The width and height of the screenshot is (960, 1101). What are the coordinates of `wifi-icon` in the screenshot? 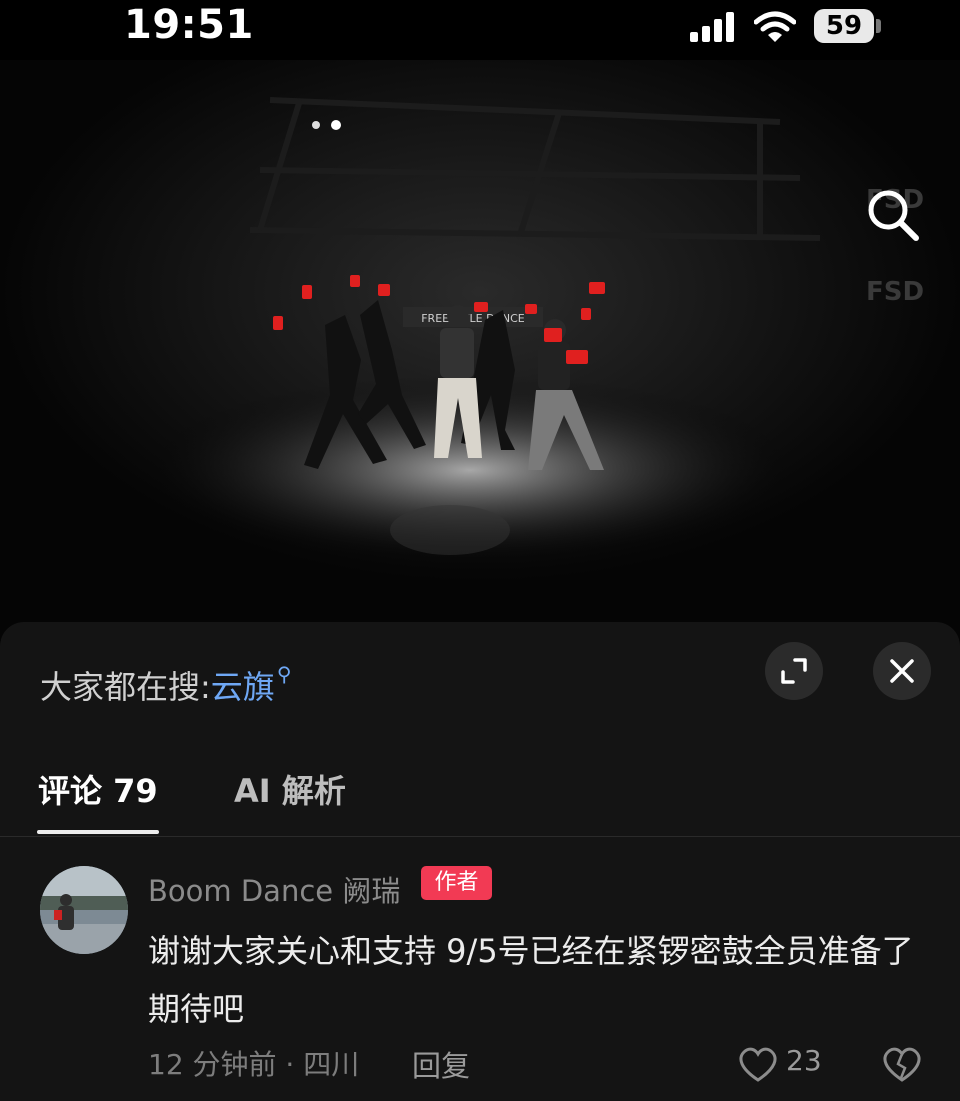 It's located at (775, 26).